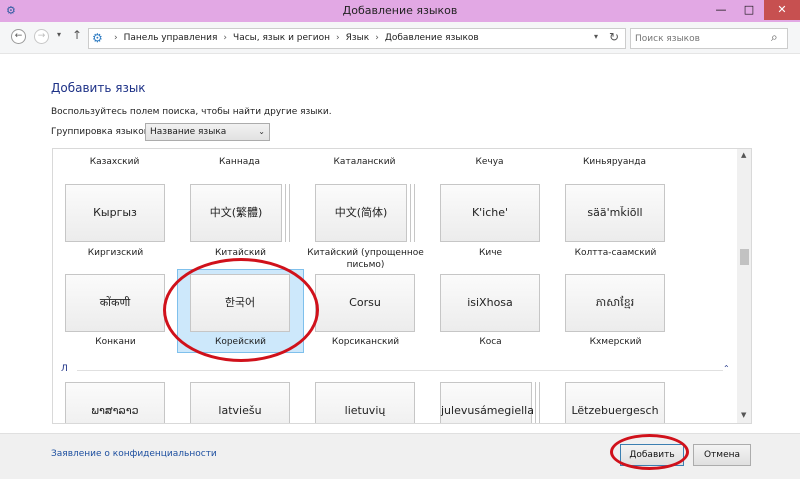  I want to click on grouping-select: Название языка ⌄, so click(207, 132).